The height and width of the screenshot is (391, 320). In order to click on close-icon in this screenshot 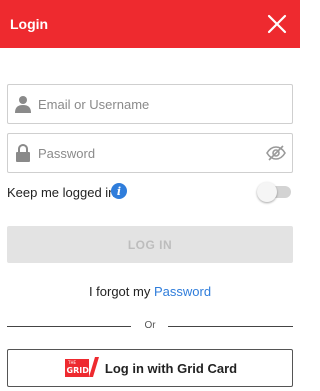, I will do `click(277, 24)`.